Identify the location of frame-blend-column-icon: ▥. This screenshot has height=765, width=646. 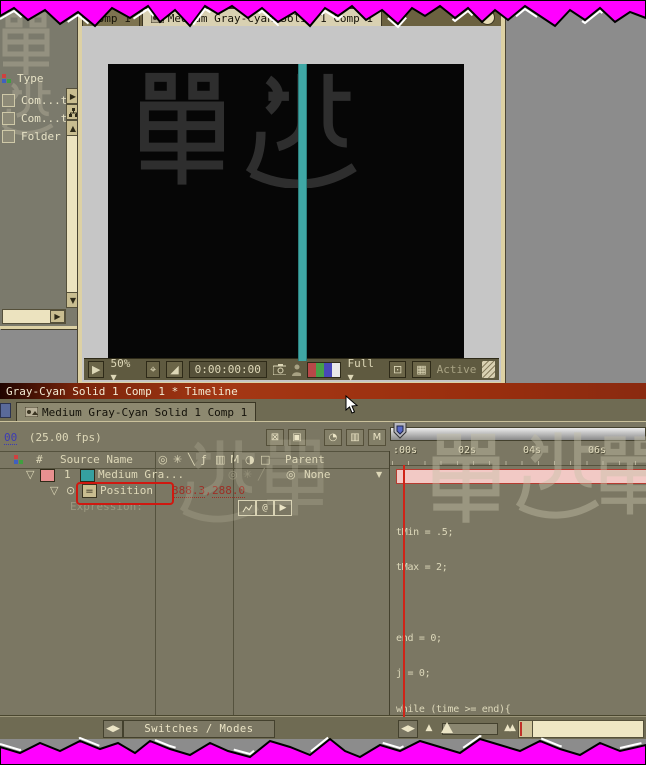
(220, 459).